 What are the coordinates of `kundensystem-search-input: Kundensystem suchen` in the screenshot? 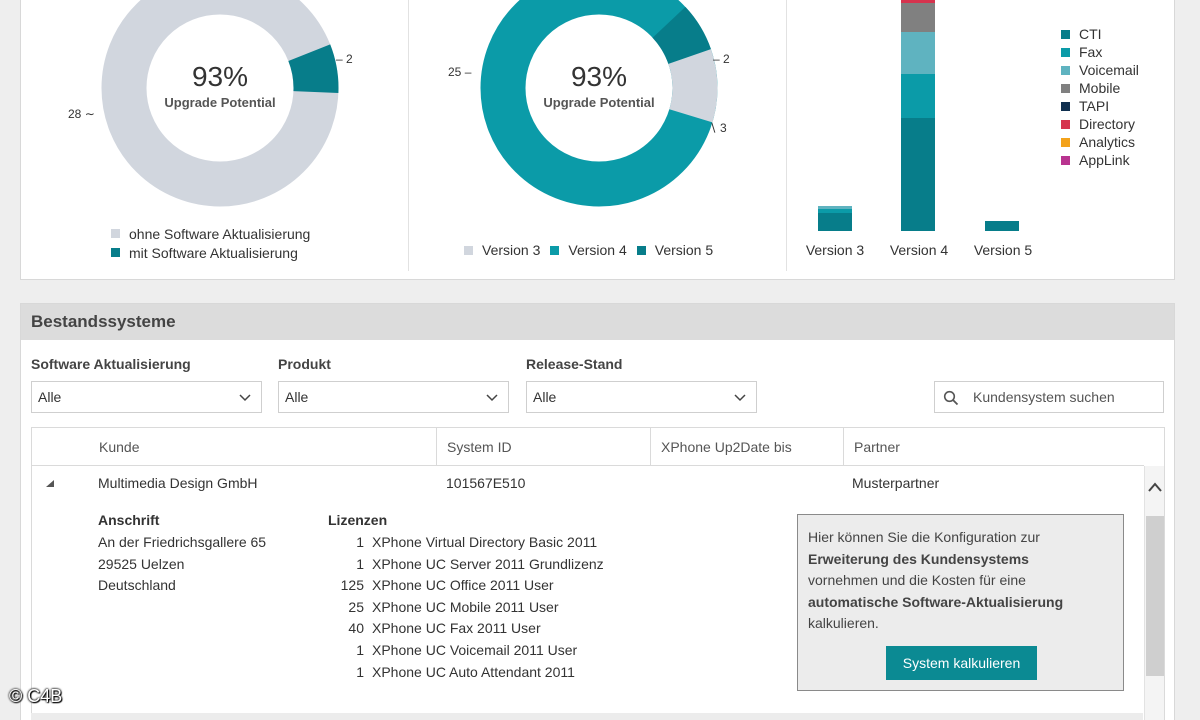 It's located at (1049, 397).